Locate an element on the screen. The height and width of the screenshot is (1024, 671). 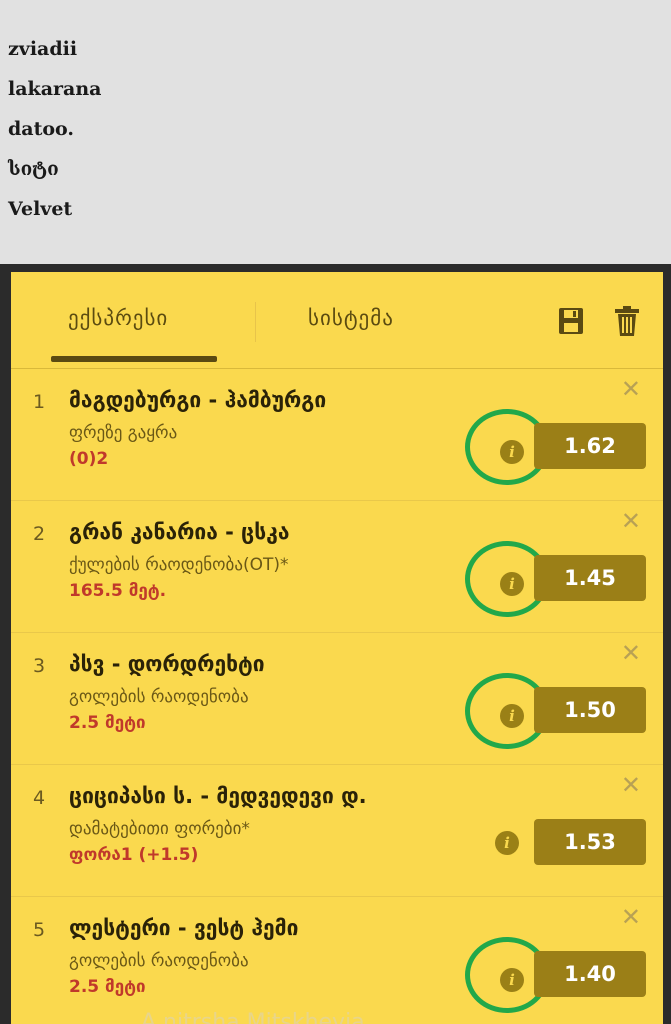
bet-market: ფრეზე გაყრა is located at coordinates (123, 433).